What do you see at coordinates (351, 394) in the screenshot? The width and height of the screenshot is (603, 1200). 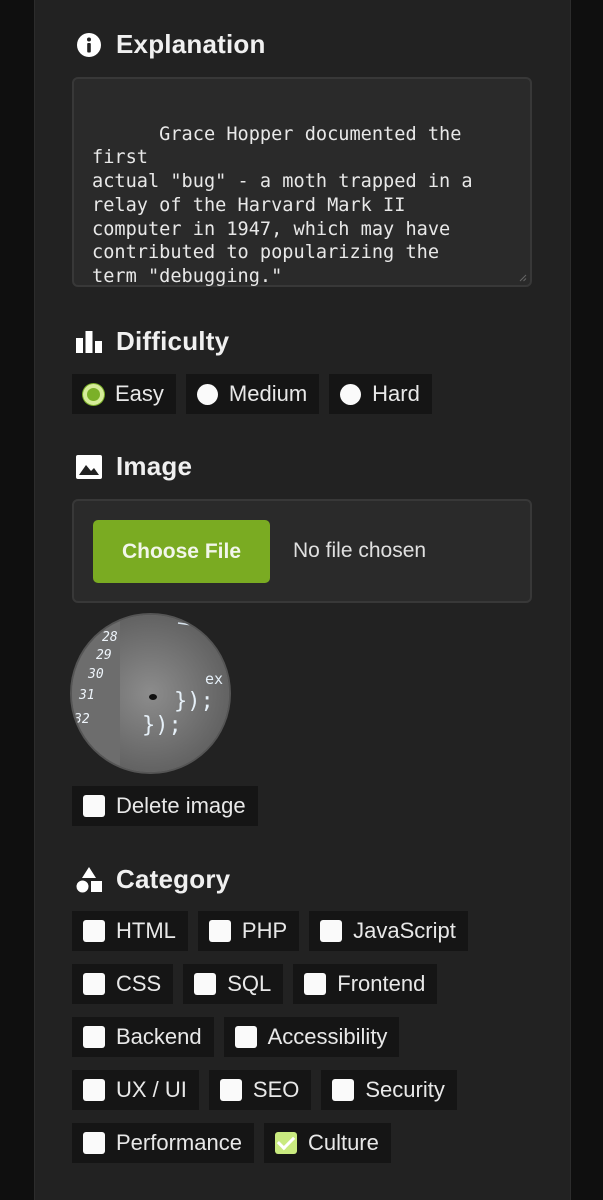 I see `difficulty-radio-hard` at bounding box center [351, 394].